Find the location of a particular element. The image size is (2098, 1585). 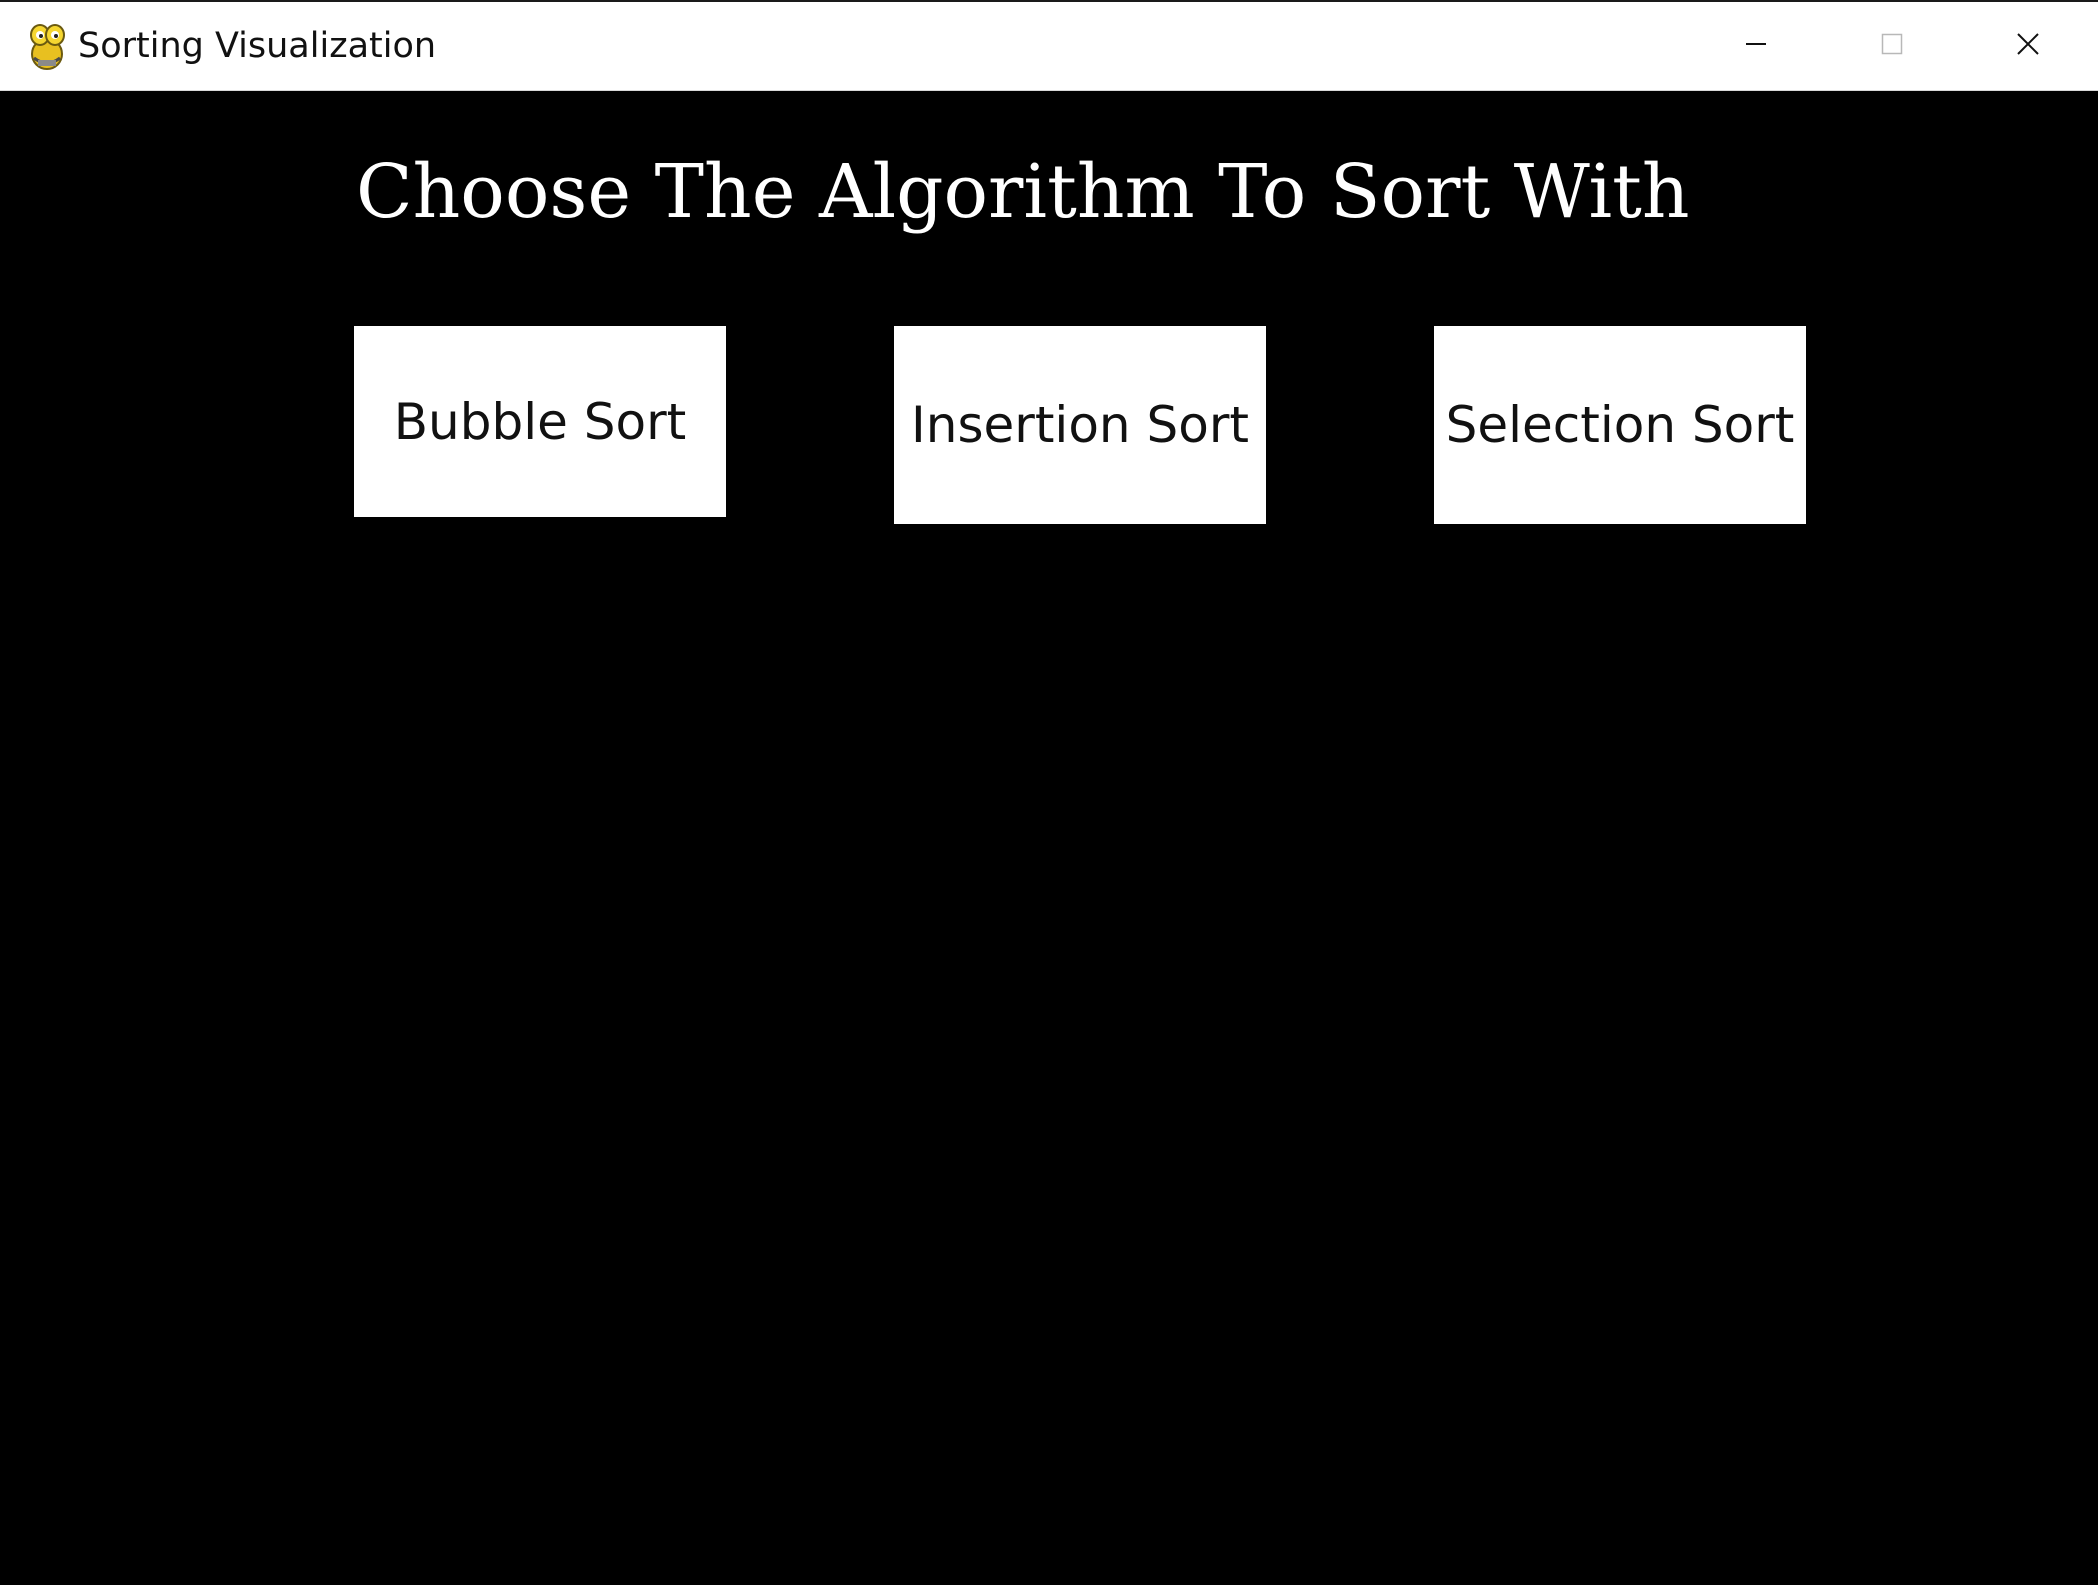

bubble-sort-label: Bubble Sort is located at coordinates (540, 421).